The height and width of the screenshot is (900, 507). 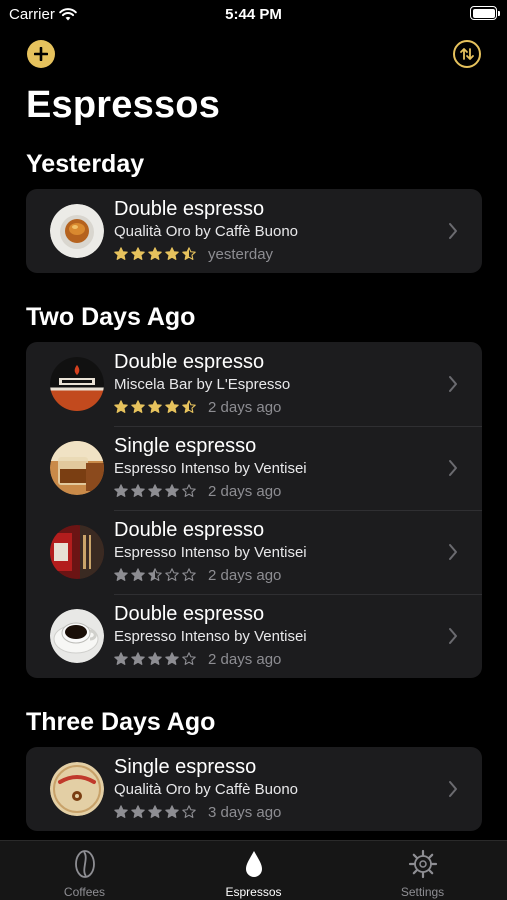 I want to click on add-espresso-button, so click(x=41, y=54).